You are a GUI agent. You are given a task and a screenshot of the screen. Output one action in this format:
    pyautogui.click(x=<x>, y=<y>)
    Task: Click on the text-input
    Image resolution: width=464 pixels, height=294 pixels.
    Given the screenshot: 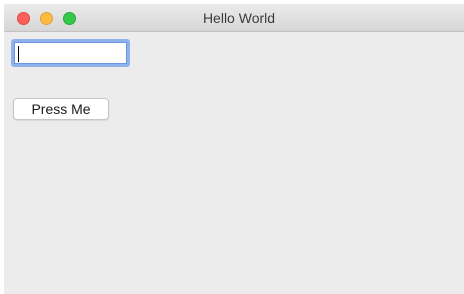 What is the action you would take?
    pyautogui.click(x=70, y=53)
    